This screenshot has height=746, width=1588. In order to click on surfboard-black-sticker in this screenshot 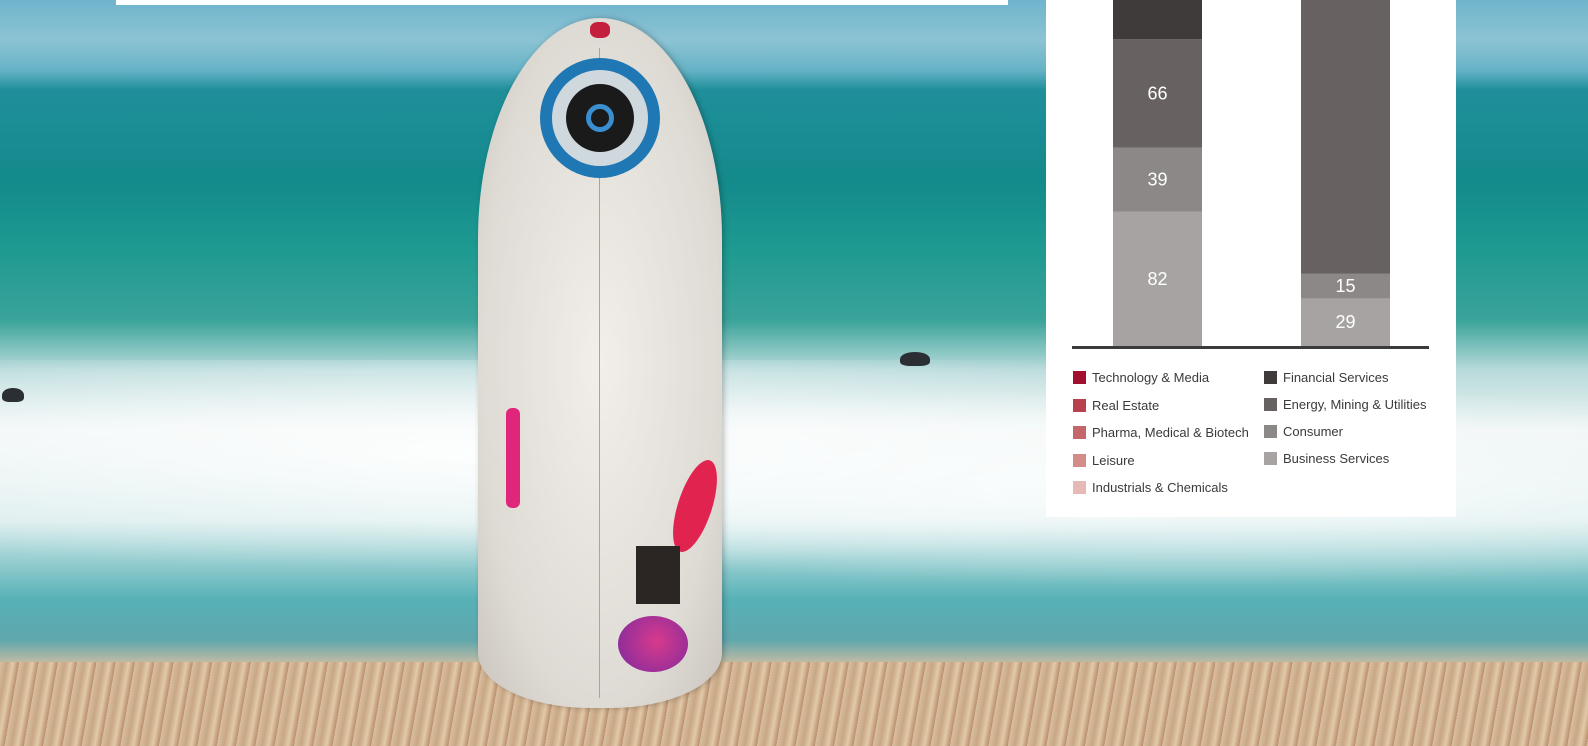, I will do `click(658, 575)`.